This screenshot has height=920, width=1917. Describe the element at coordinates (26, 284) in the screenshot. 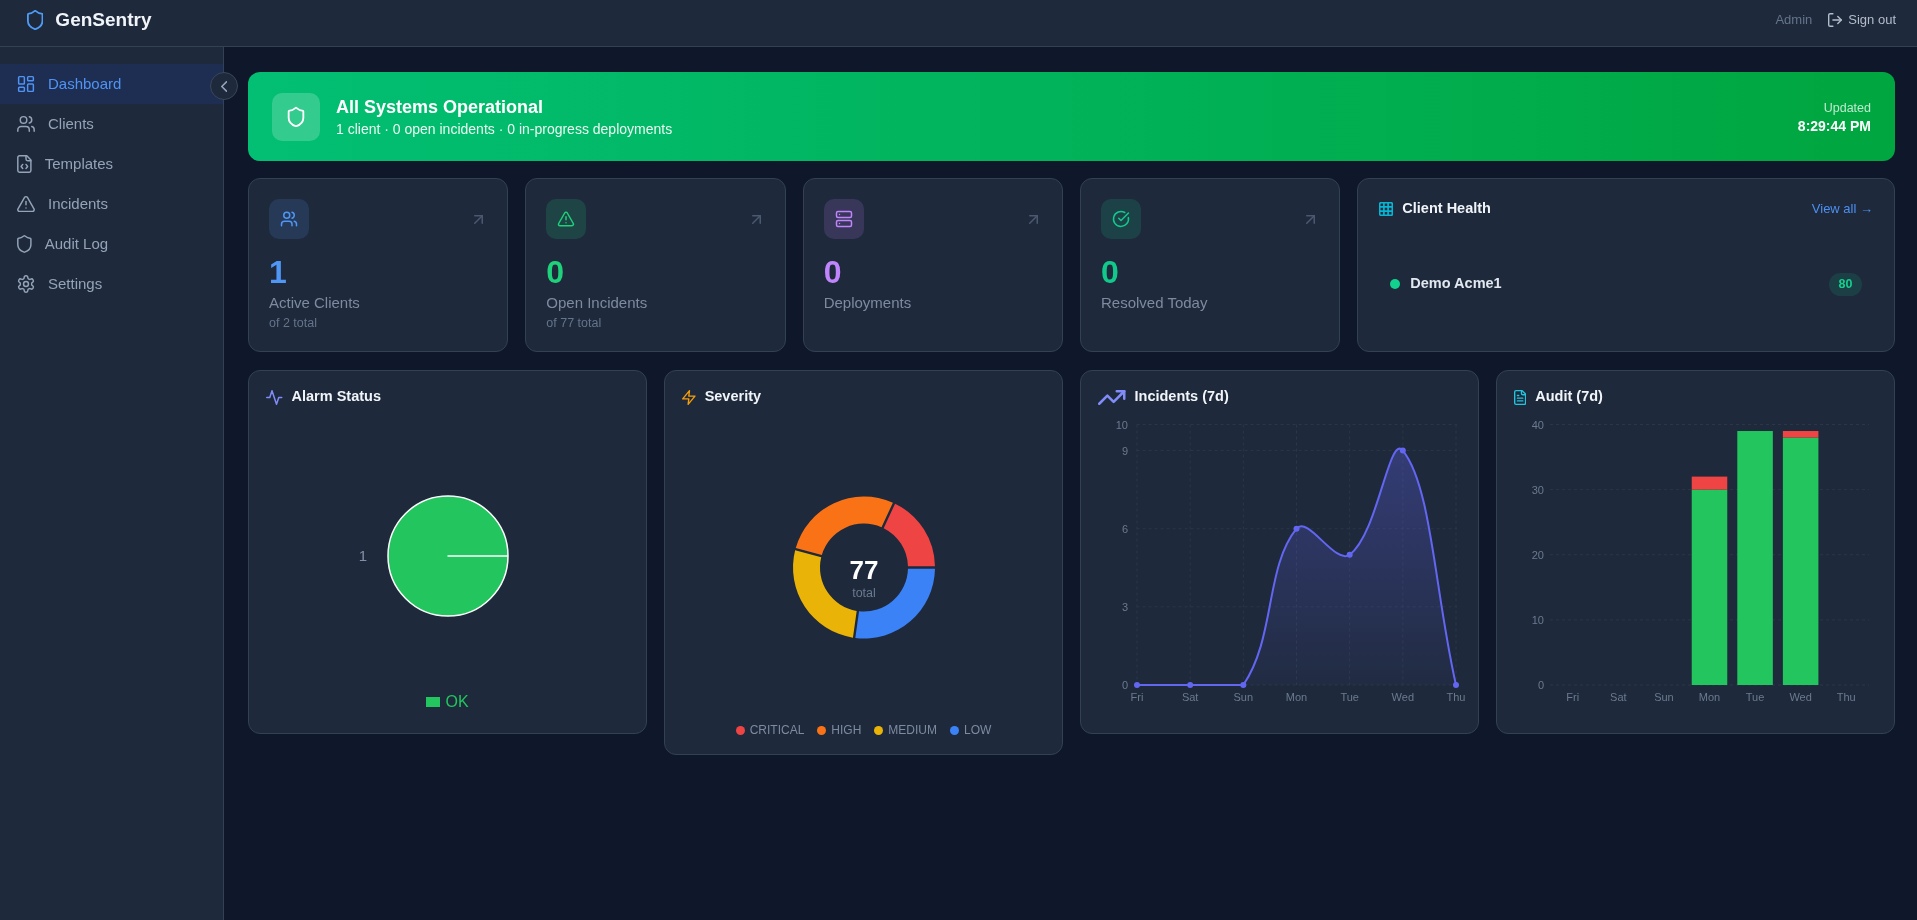

I see `settings-icon` at that location.